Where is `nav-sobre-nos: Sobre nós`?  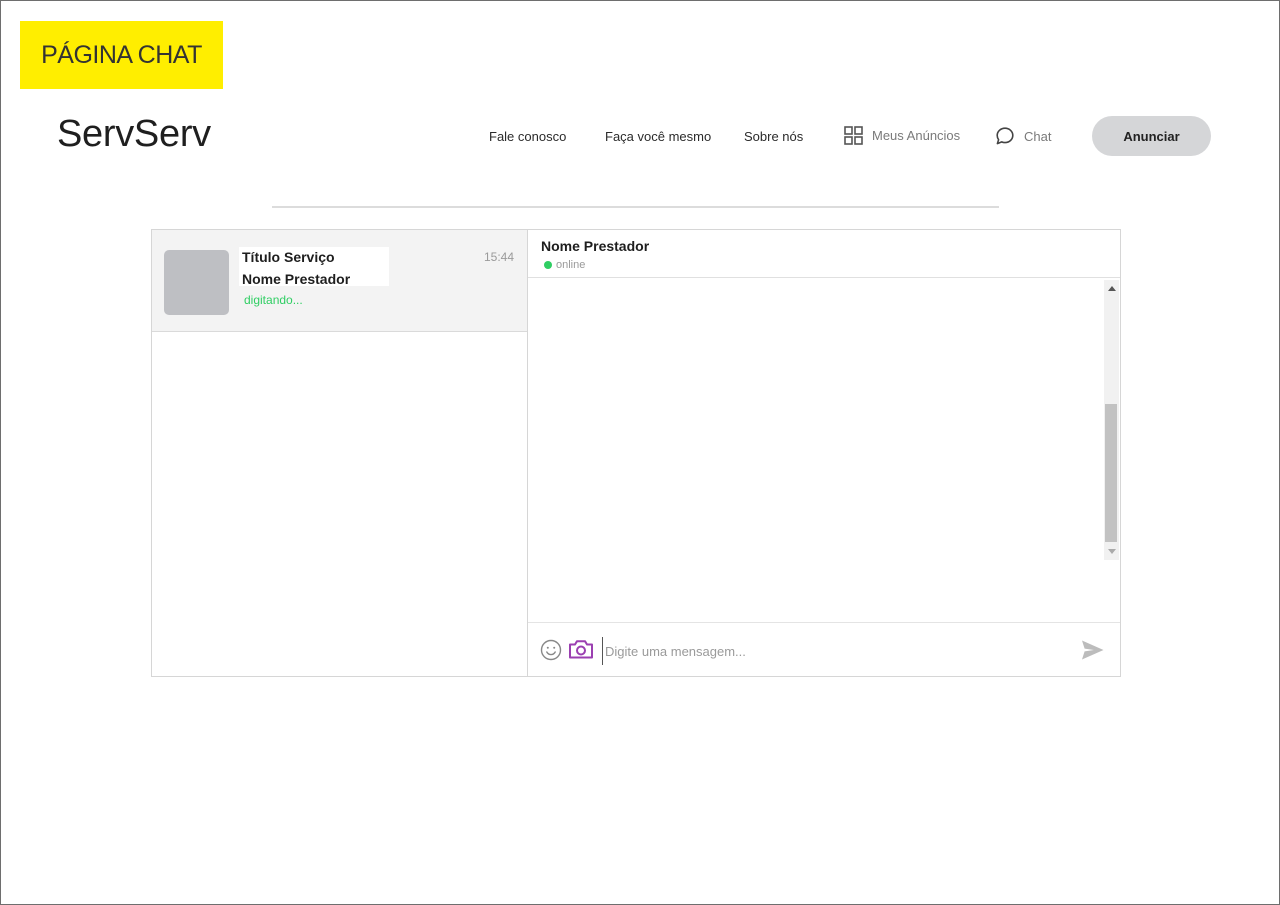 nav-sobre-nos: Sobre nós is located at coordinates (773, 136).